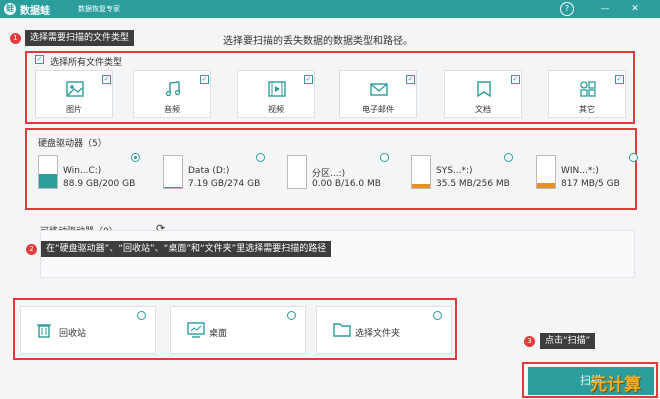 Image resolution: width=660 pixels, height=399 pixels. I want to click on callout-number-3: 3, so click(529, 341).